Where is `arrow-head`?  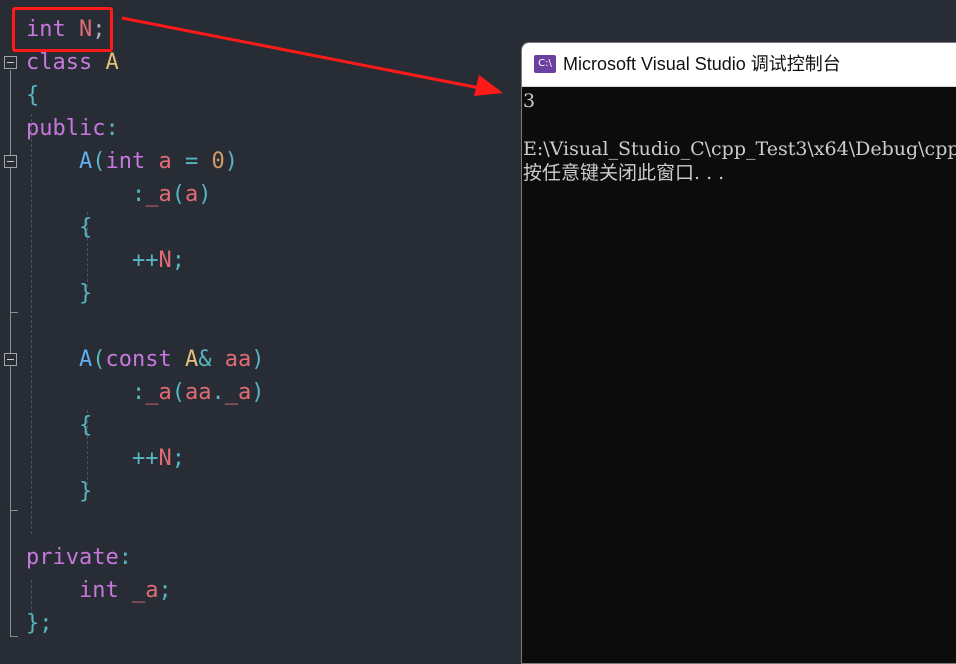
arrow-head is located at coordinates (488, 85).